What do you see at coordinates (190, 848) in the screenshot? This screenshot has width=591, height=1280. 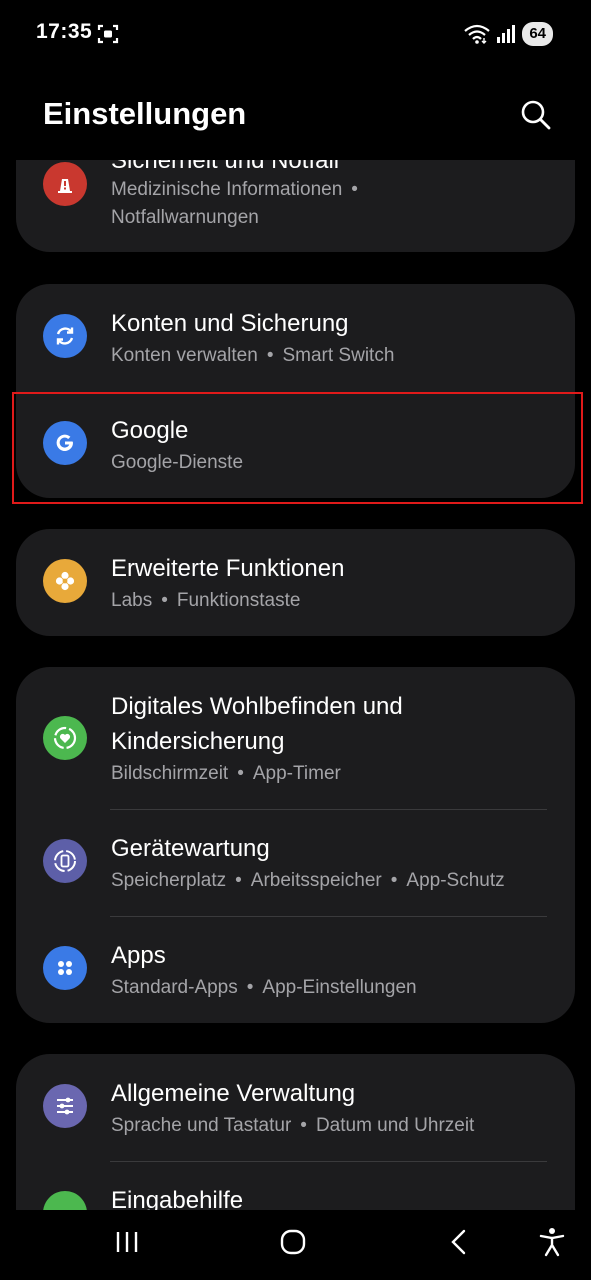 I see `settings-item-title: Gerätewartung` at bounding box center [190, 848].